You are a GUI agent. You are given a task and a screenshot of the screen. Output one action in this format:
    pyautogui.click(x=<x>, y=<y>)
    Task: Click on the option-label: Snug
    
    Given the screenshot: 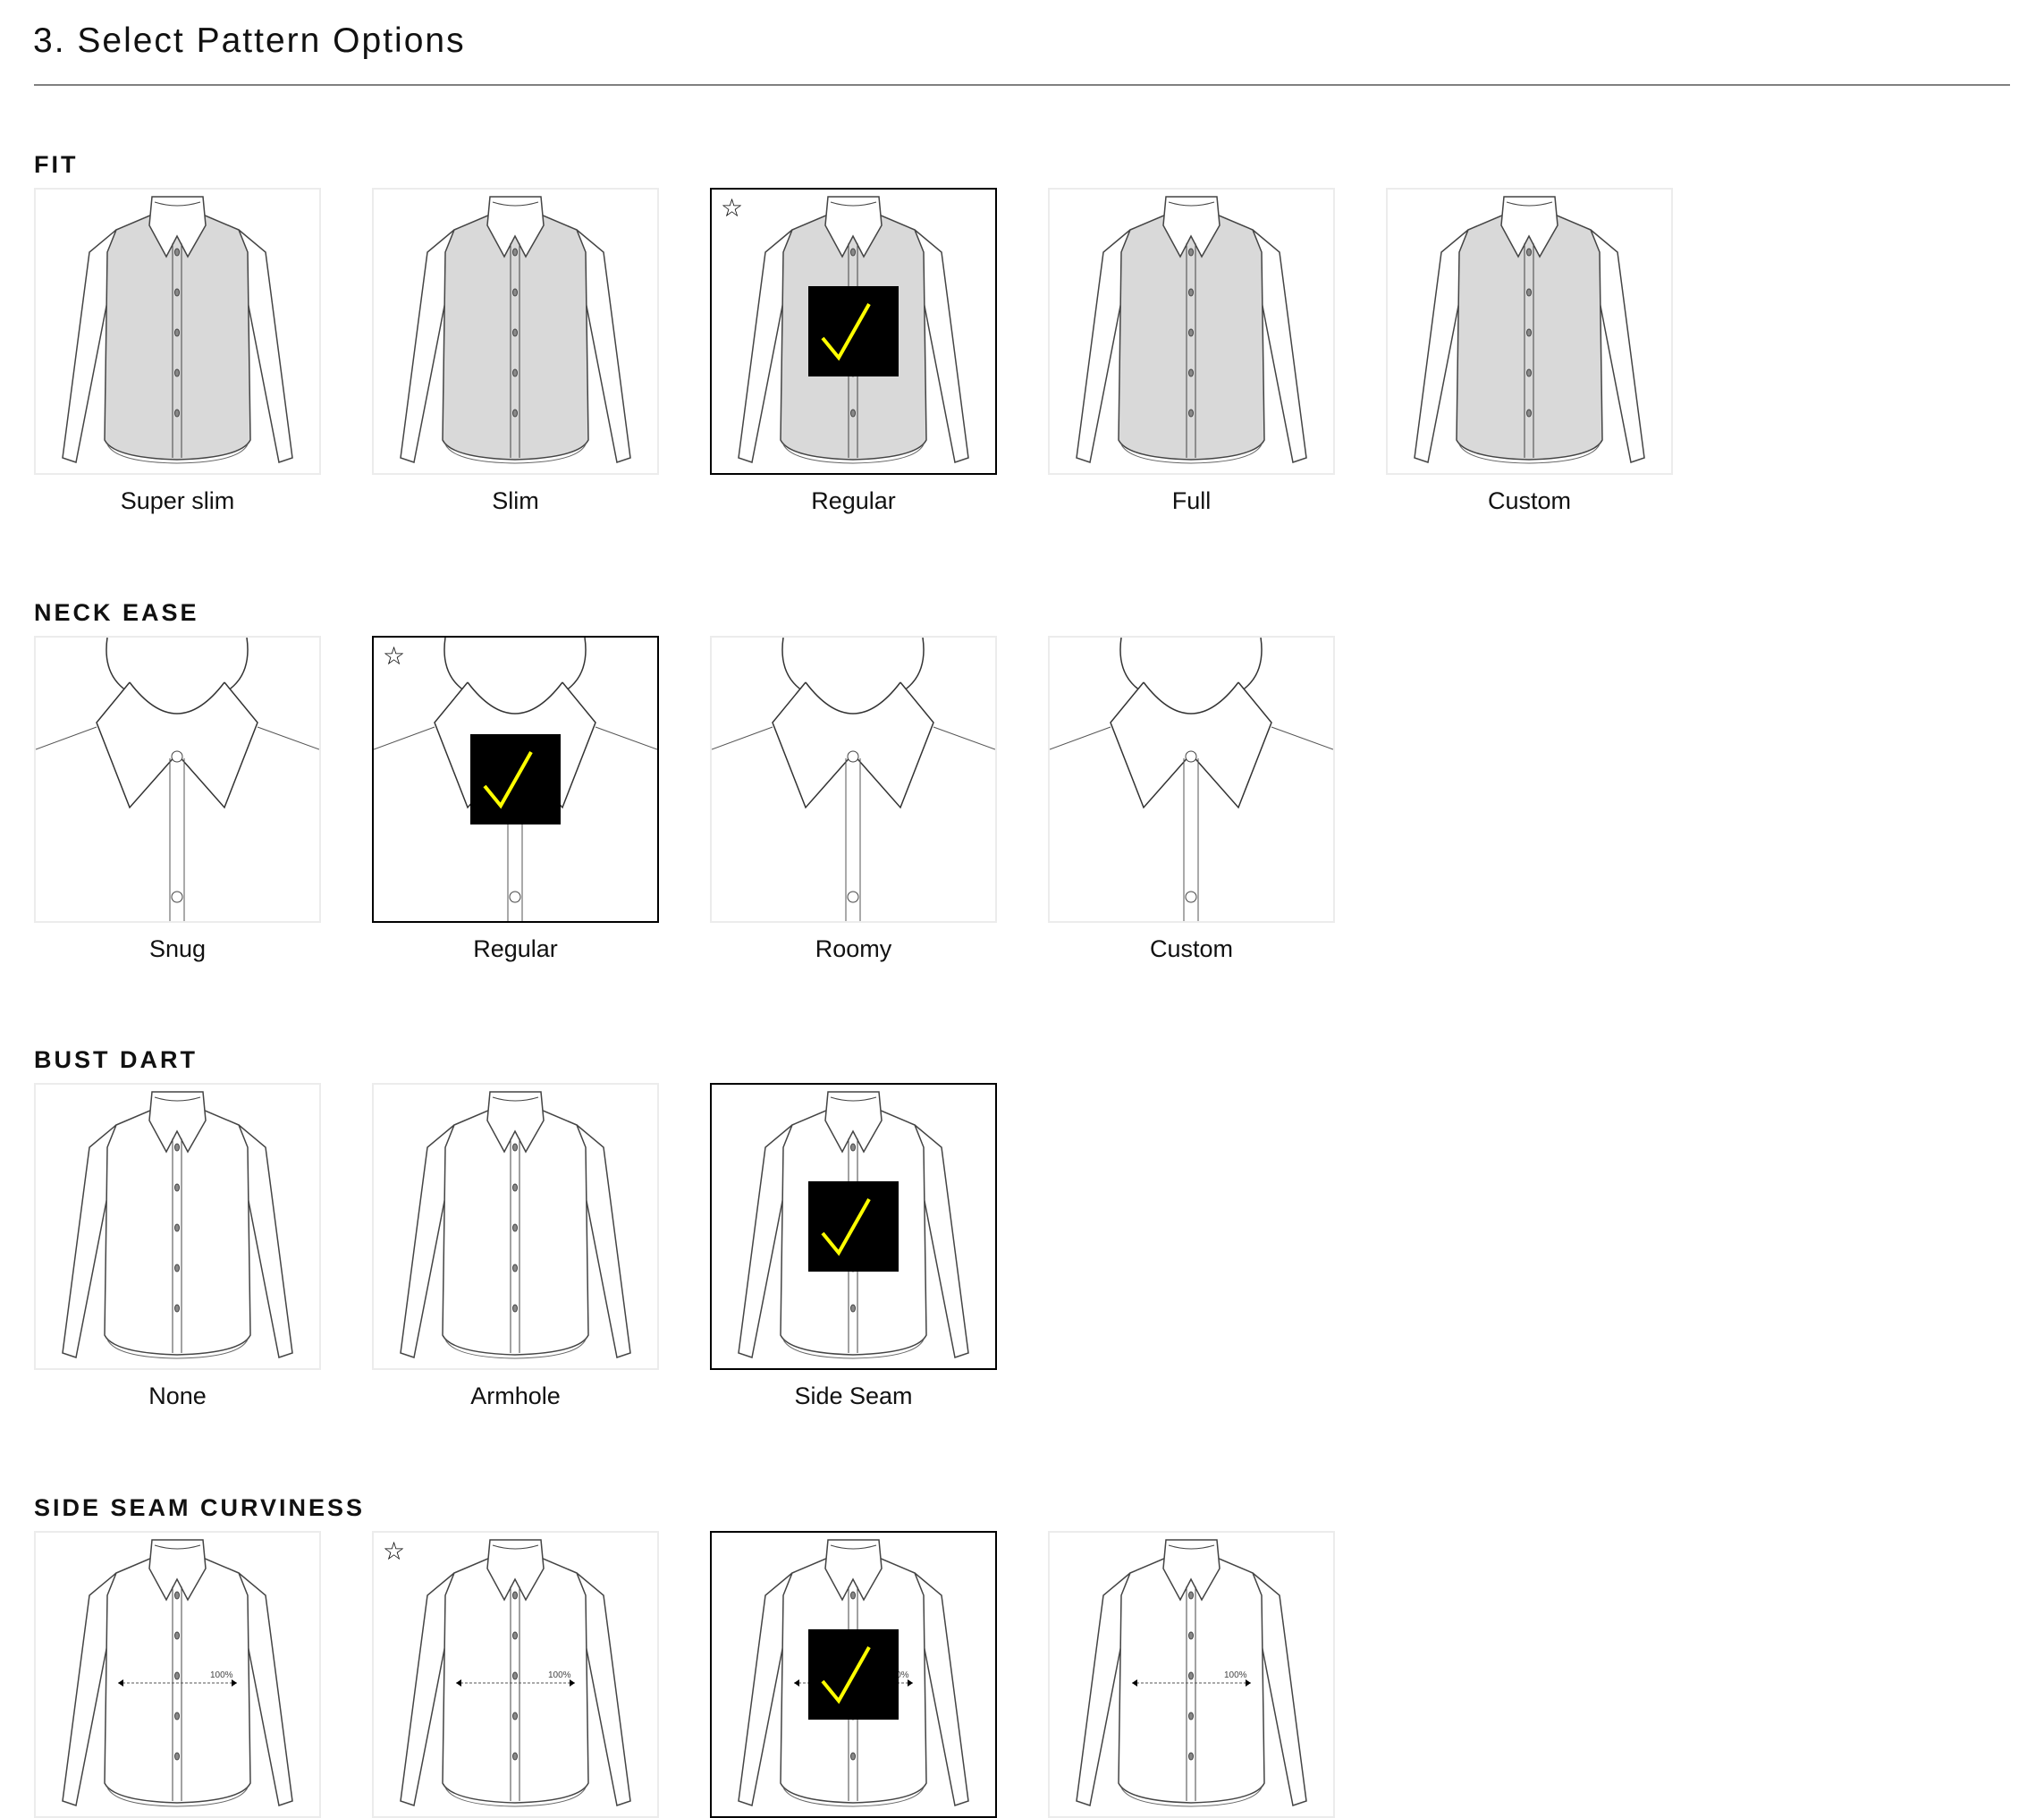 What is the action you would take?
    pyautogui.click(x=177, y=948)
    